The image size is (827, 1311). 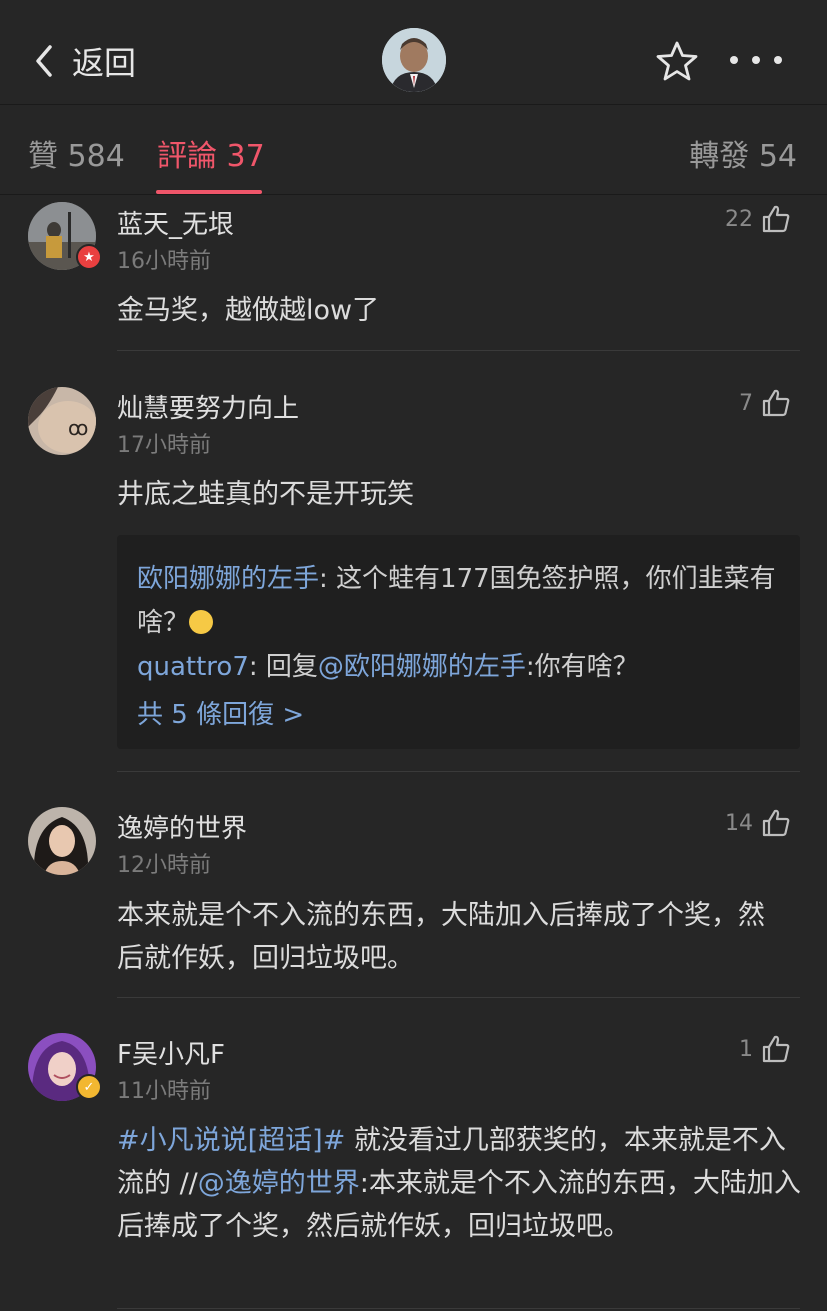 What do you see at coordinates (746, 1049) in the screenshot?
I see `like-count: 1` at bounding box center [746, 1049].